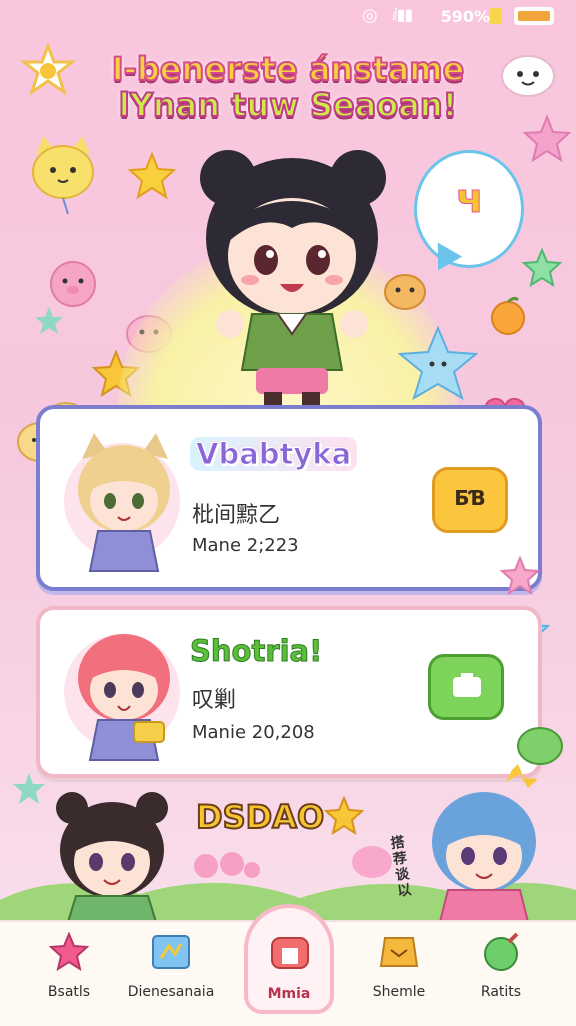 This screenshot has width=576, height=1026. Describe the element at coordinates (496, 16) in the screenshot. I see `battery-warning-icon` at that location.